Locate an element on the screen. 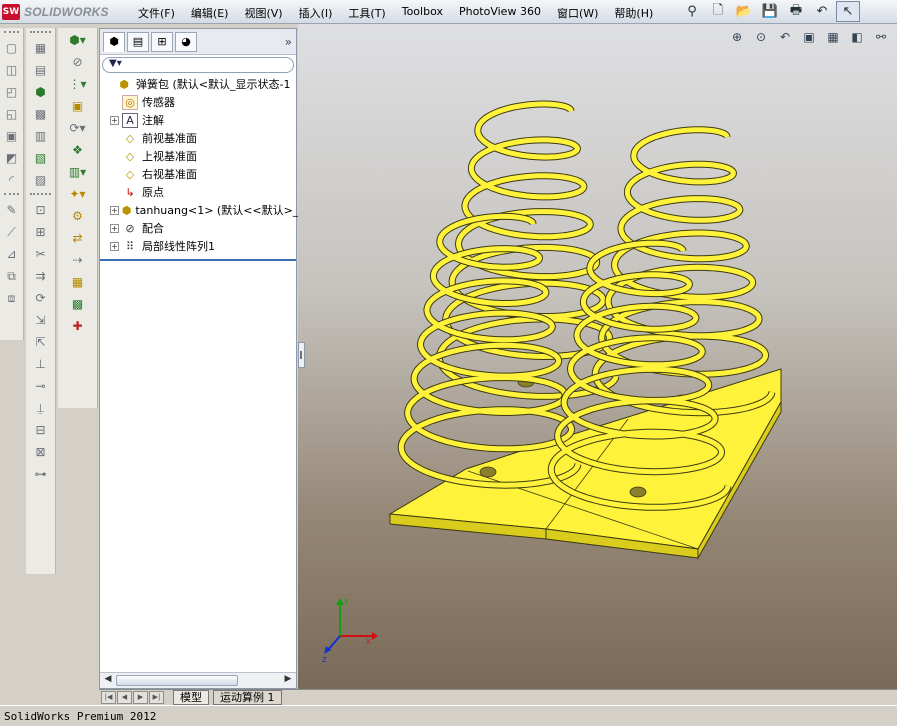 The image size is (897, 726). tree-horizontal-scrollbar: ◀ ▶ is located at coordinates (198, 680).